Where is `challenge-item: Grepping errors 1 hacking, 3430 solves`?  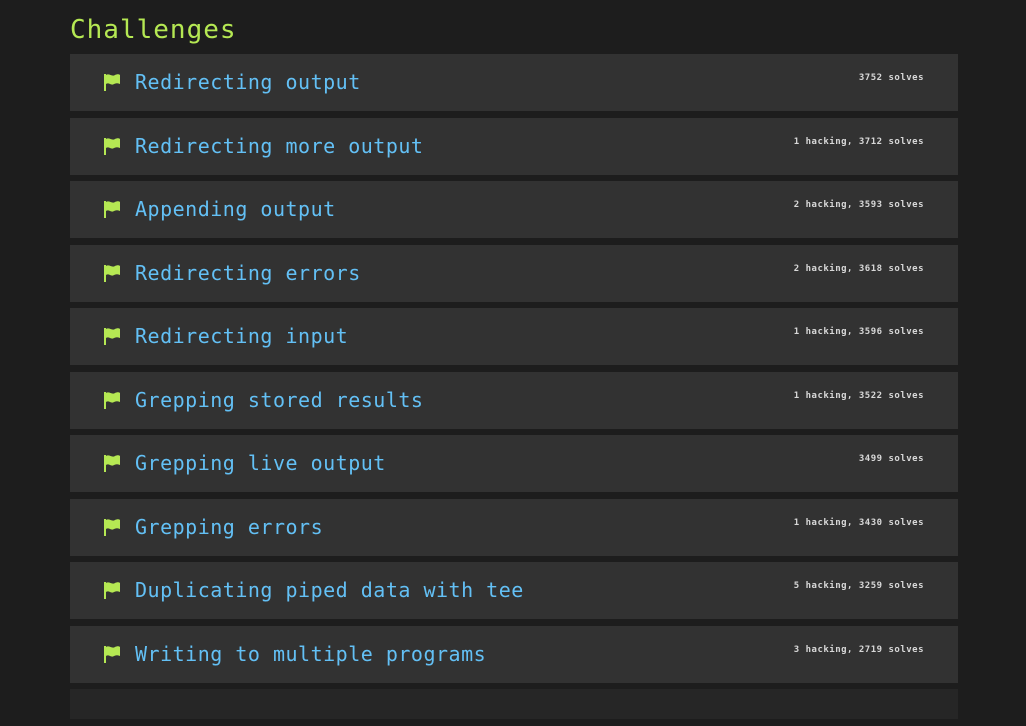
challenge-item: Grepping errors 1 hacking, 3430 solves is located at coordinates (514, 527).